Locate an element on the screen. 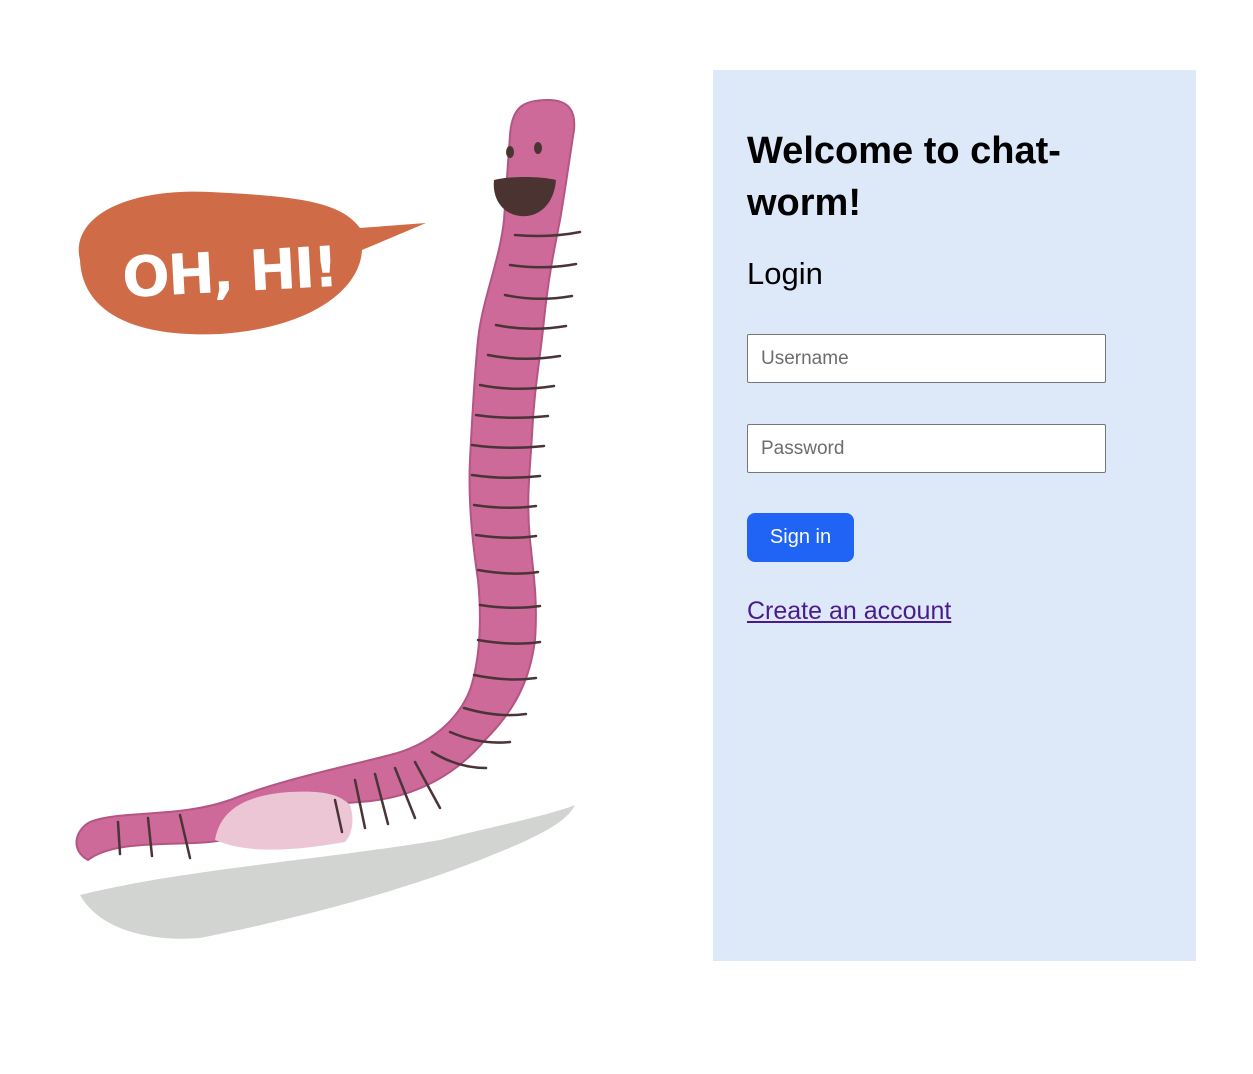  page-title: Welcome to chat-worm! is located at coordinates (904, 177).